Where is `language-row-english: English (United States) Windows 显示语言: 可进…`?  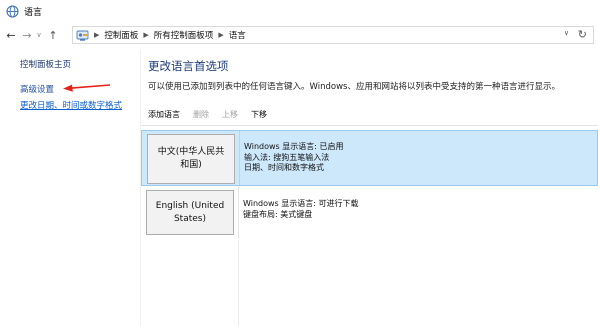
language-row-english: English (United States) Windows 显示语言: 可进… is located at coordinates (369, 213).